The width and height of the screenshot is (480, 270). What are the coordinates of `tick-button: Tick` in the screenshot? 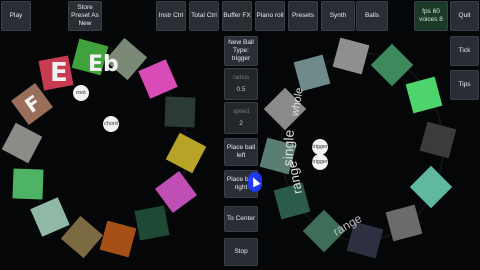 It's located at (464, 51).